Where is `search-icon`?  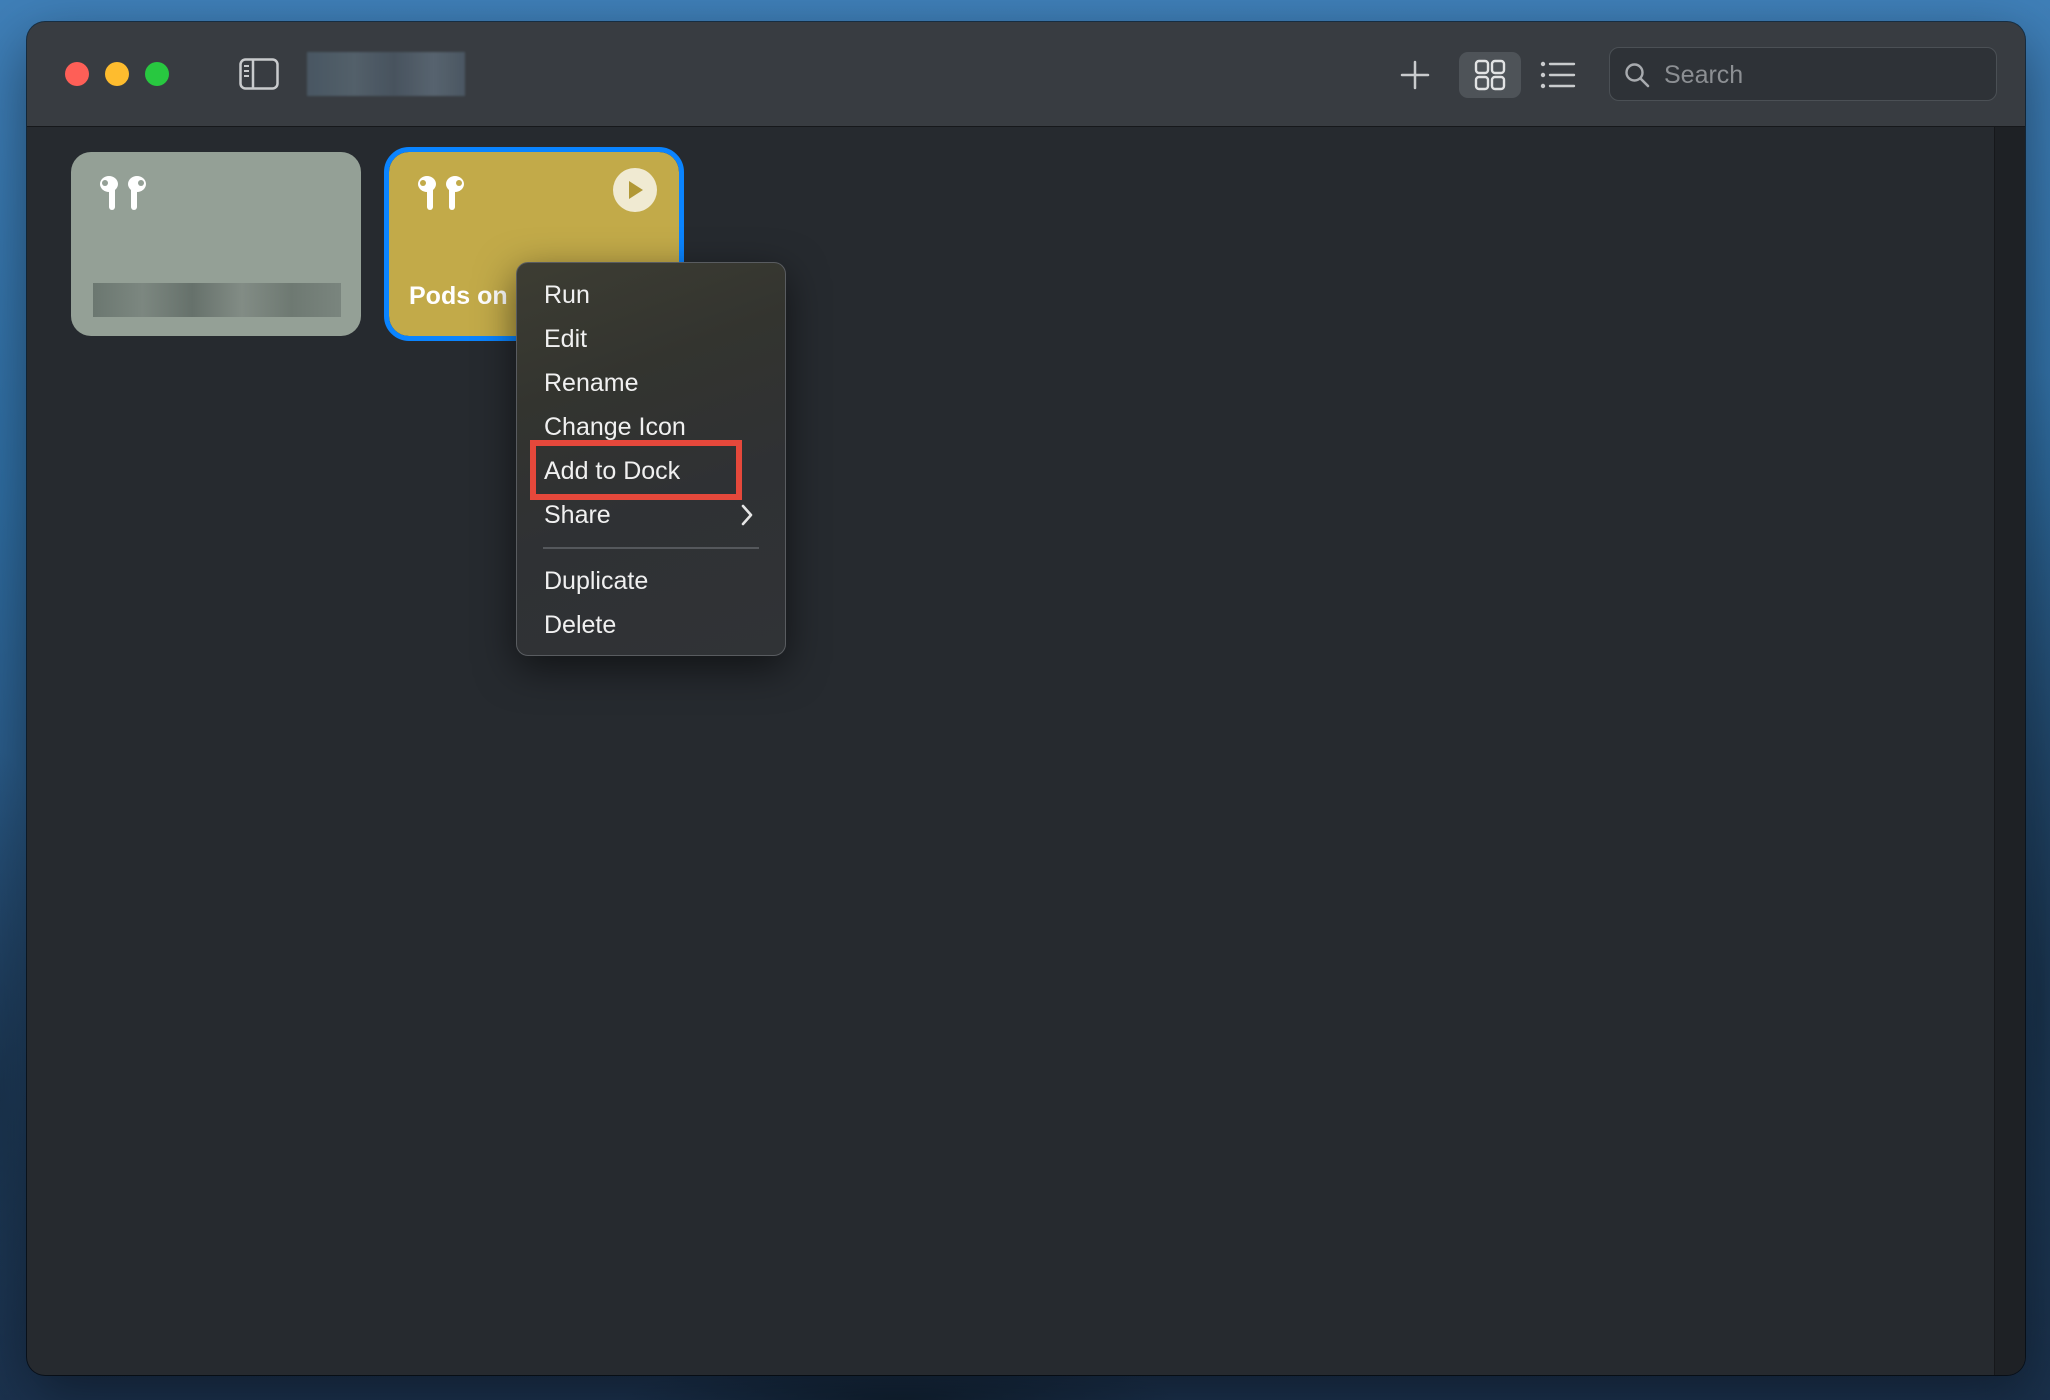
search-icon is located at coordinates (1637, 75).